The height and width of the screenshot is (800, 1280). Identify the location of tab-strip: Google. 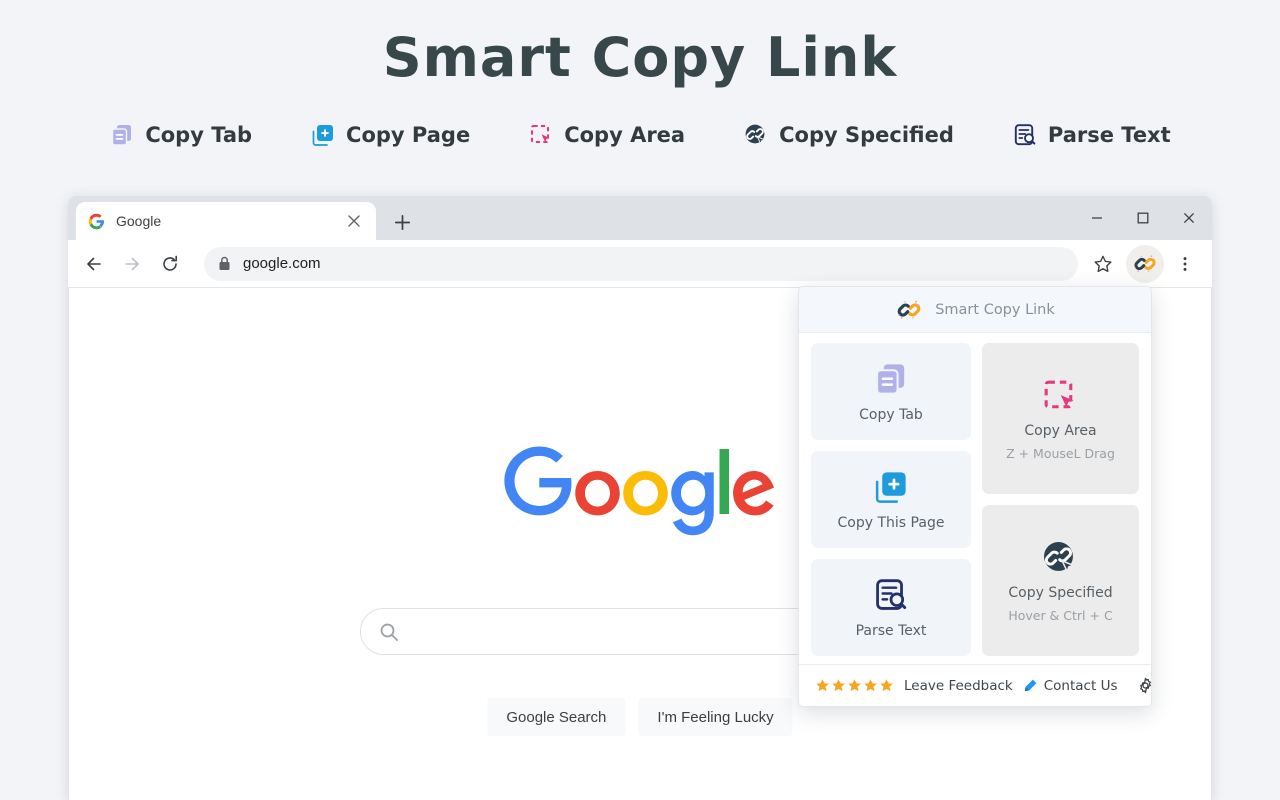
(640, 218).